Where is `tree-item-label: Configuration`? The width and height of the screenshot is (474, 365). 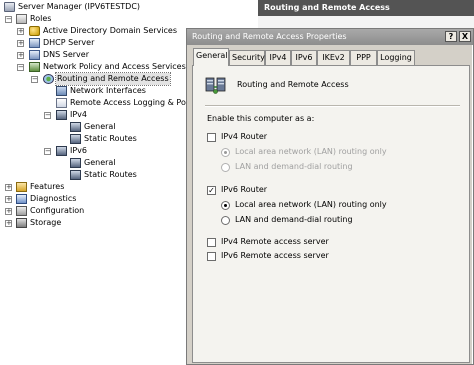 tree-item-label: Configuration is located at coordinates (57, 210).